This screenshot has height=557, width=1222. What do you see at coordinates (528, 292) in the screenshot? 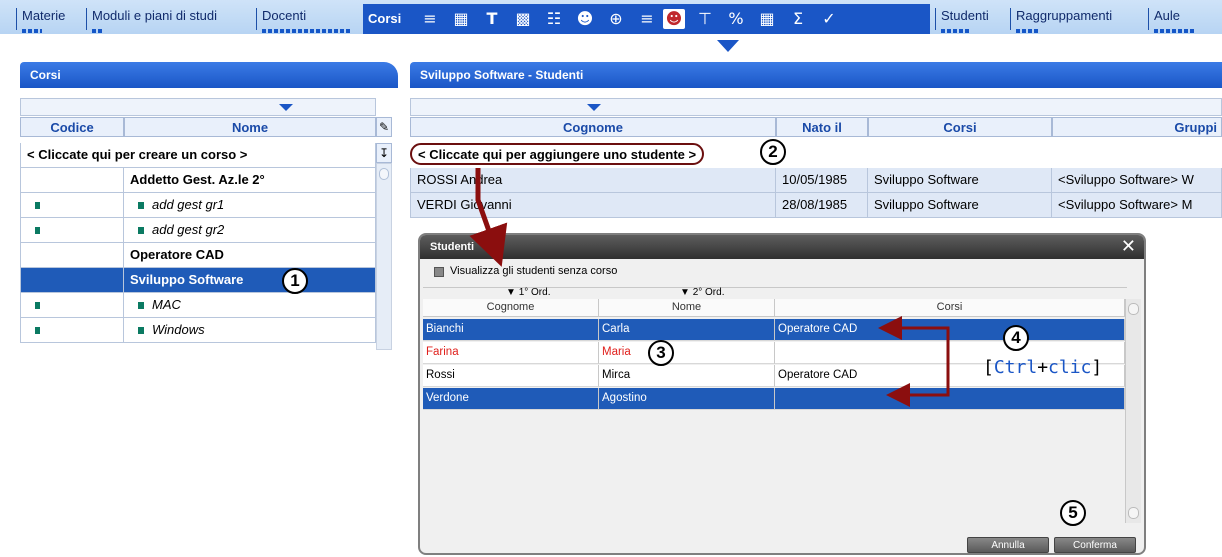
I see `sort-first: ▼ 1° Ord.` at bounding box center [528, 292].